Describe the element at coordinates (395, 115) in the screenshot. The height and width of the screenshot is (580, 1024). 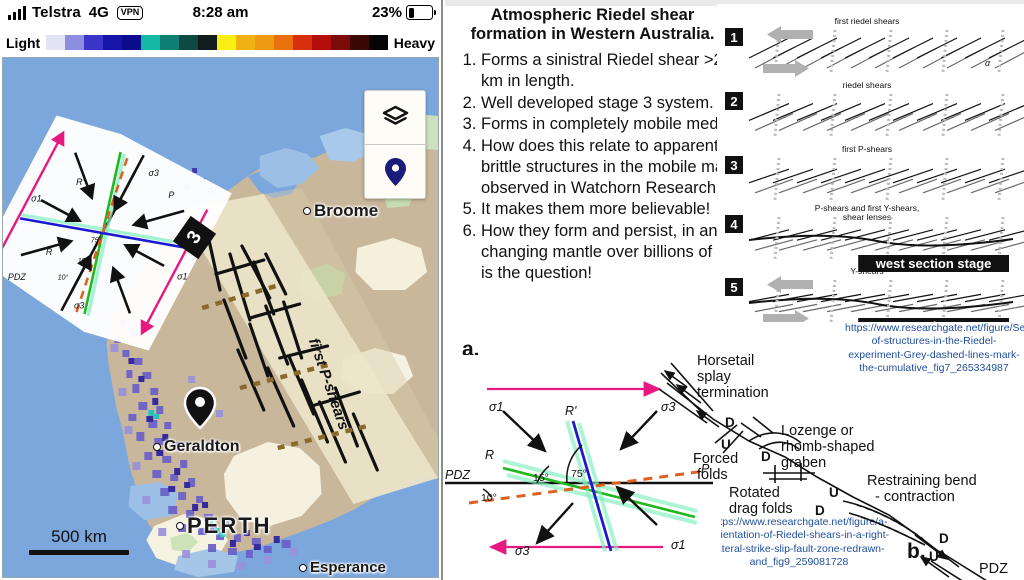
I see `layers-icon` at that location.